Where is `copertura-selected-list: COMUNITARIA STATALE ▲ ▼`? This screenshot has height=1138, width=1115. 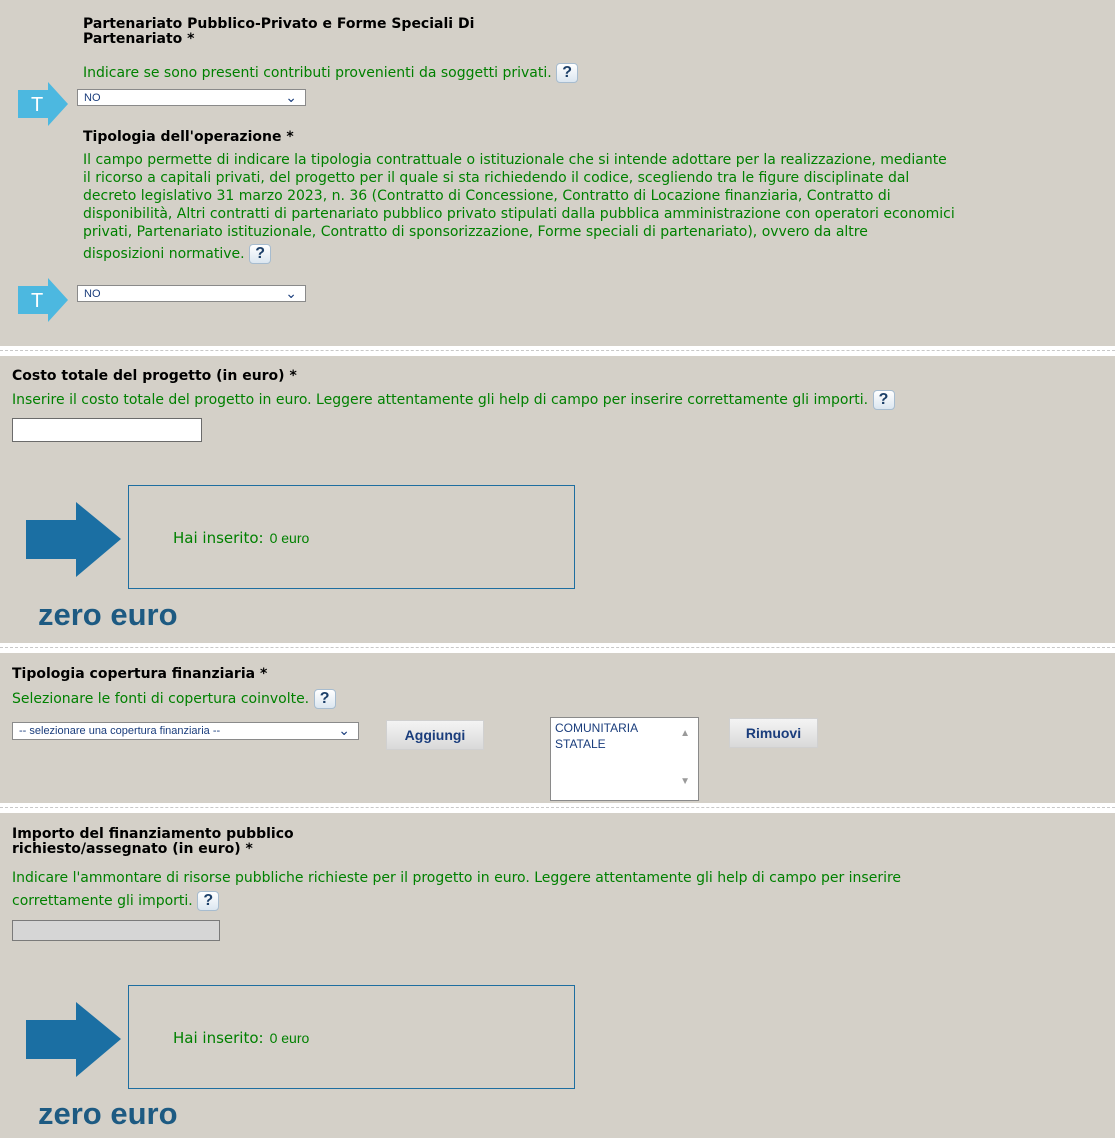 copertura-selected-list: COMUNITARIA STATALE ▲ ▼ is located at coordinates (624, 759).